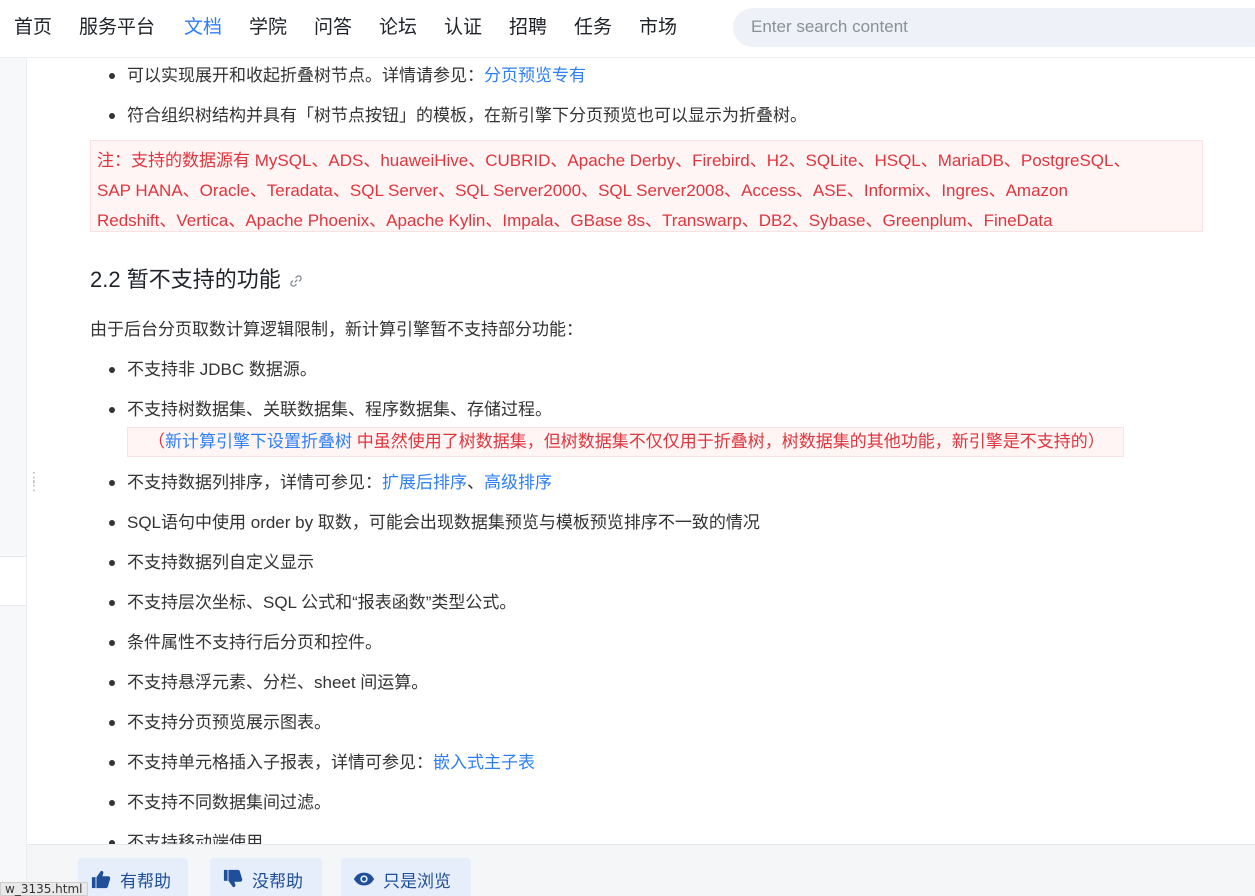 The height and width of the screenshot is (896, 1255). What do you see at coordinates (13, 477) in the screenshot?
I see `sidebar-collapsed` at bounding box center [13, 477].